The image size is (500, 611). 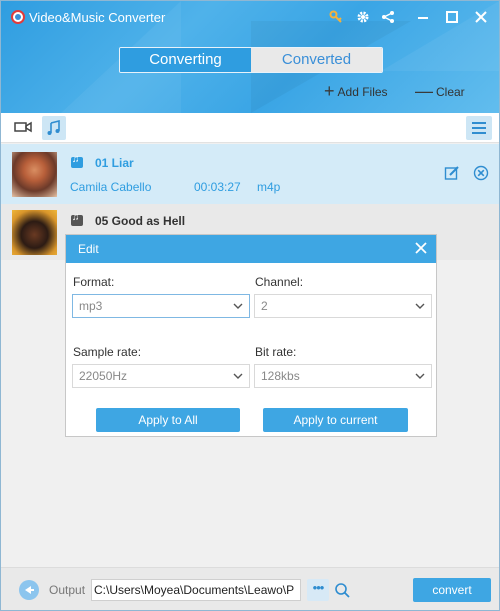 I want to click on bit-rate-select: 128kbs, so click(x=343, y=376).